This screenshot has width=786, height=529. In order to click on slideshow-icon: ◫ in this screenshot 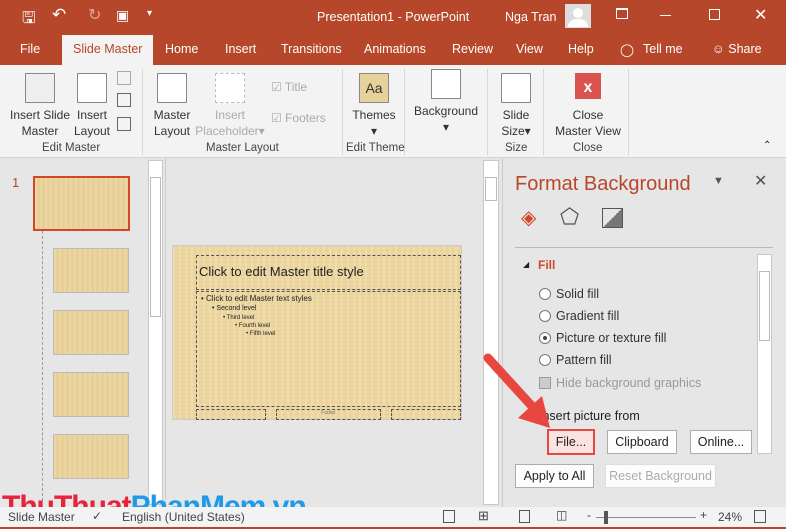, I will do `click(561, 515)`.